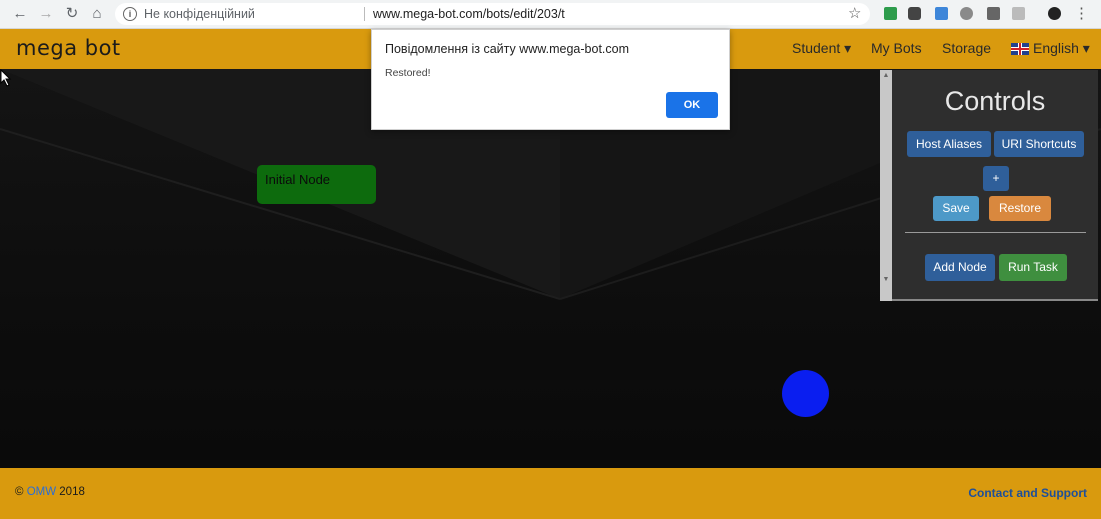 This screenshot has height=519, width=1101. I want to click on uk-flag-icon, so click(1020, 49).